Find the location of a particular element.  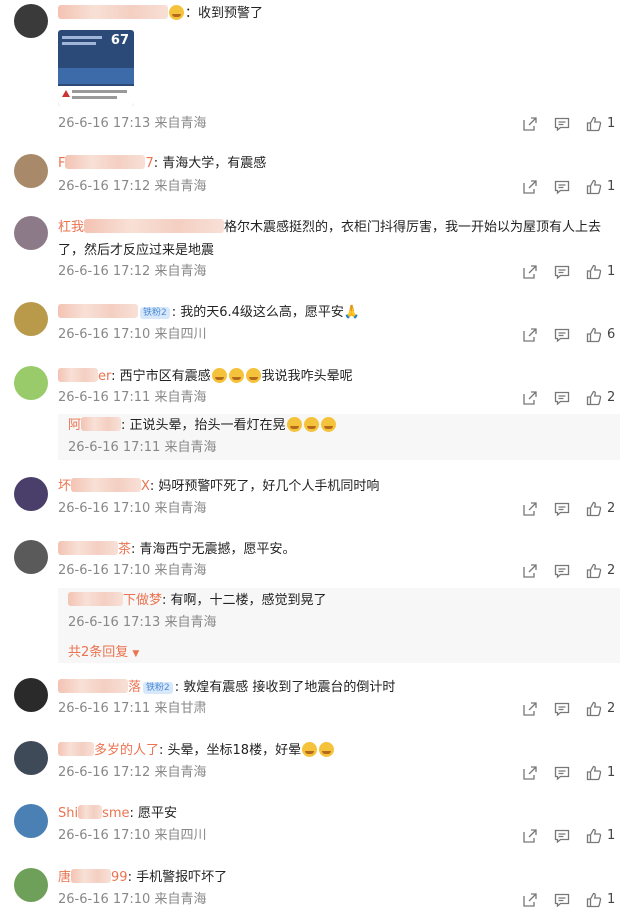

username: 多岁的人了 is located at coordinates (108, 750).